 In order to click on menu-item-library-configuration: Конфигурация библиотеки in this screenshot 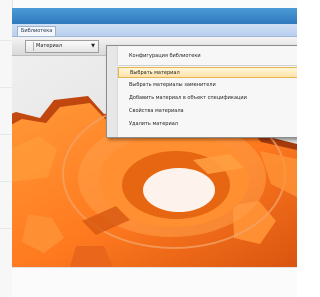, I will do `click(207, 56)`.